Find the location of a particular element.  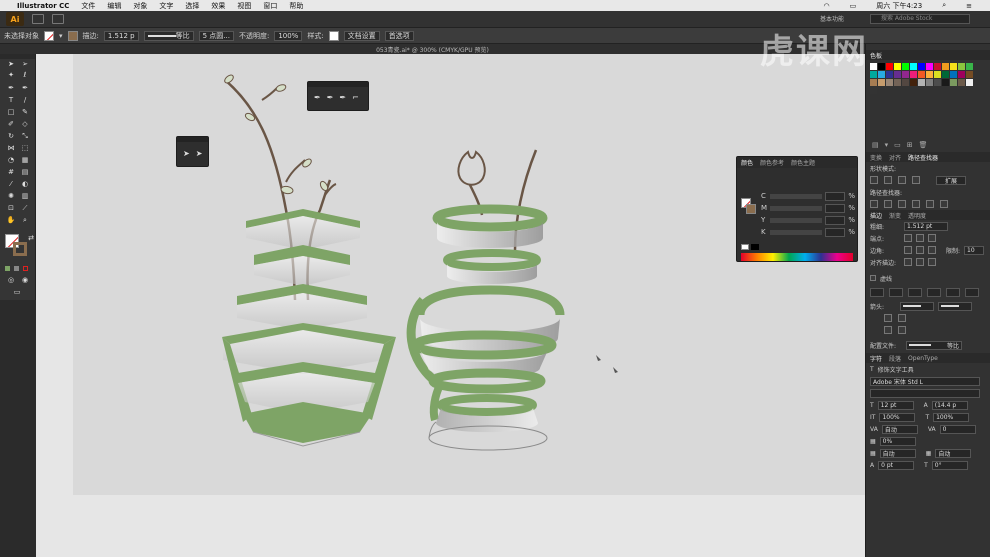

y-input is located at coordinates (835, 220).